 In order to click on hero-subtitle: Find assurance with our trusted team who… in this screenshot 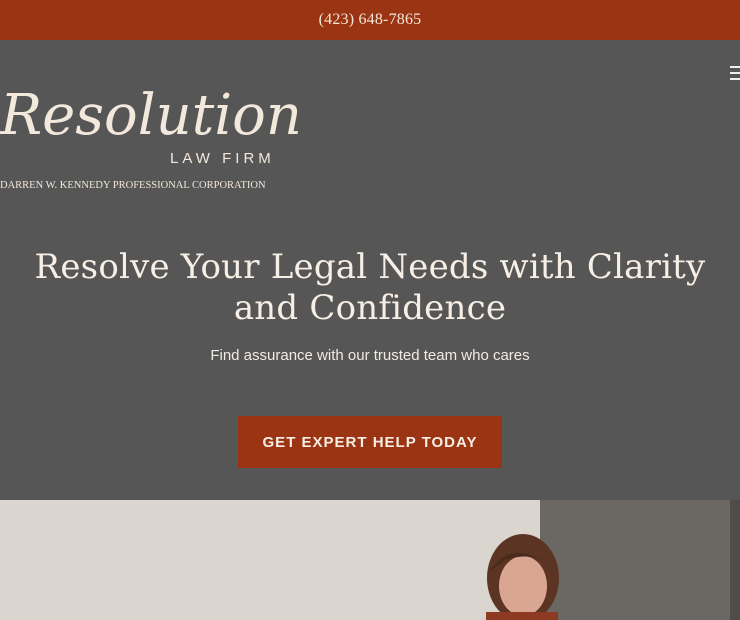, I will do `click(370, 355)`.